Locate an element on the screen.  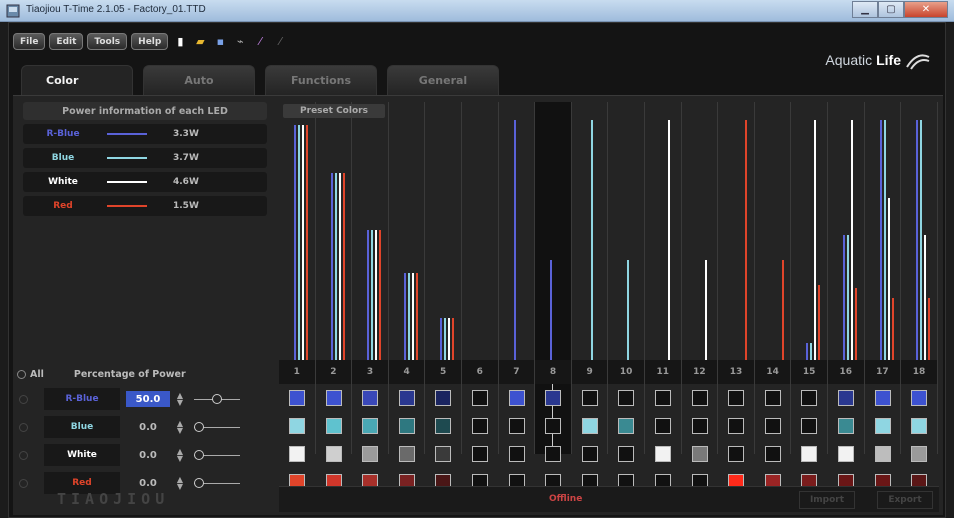
channel-column: 9 is located at coordinates (590, 296).